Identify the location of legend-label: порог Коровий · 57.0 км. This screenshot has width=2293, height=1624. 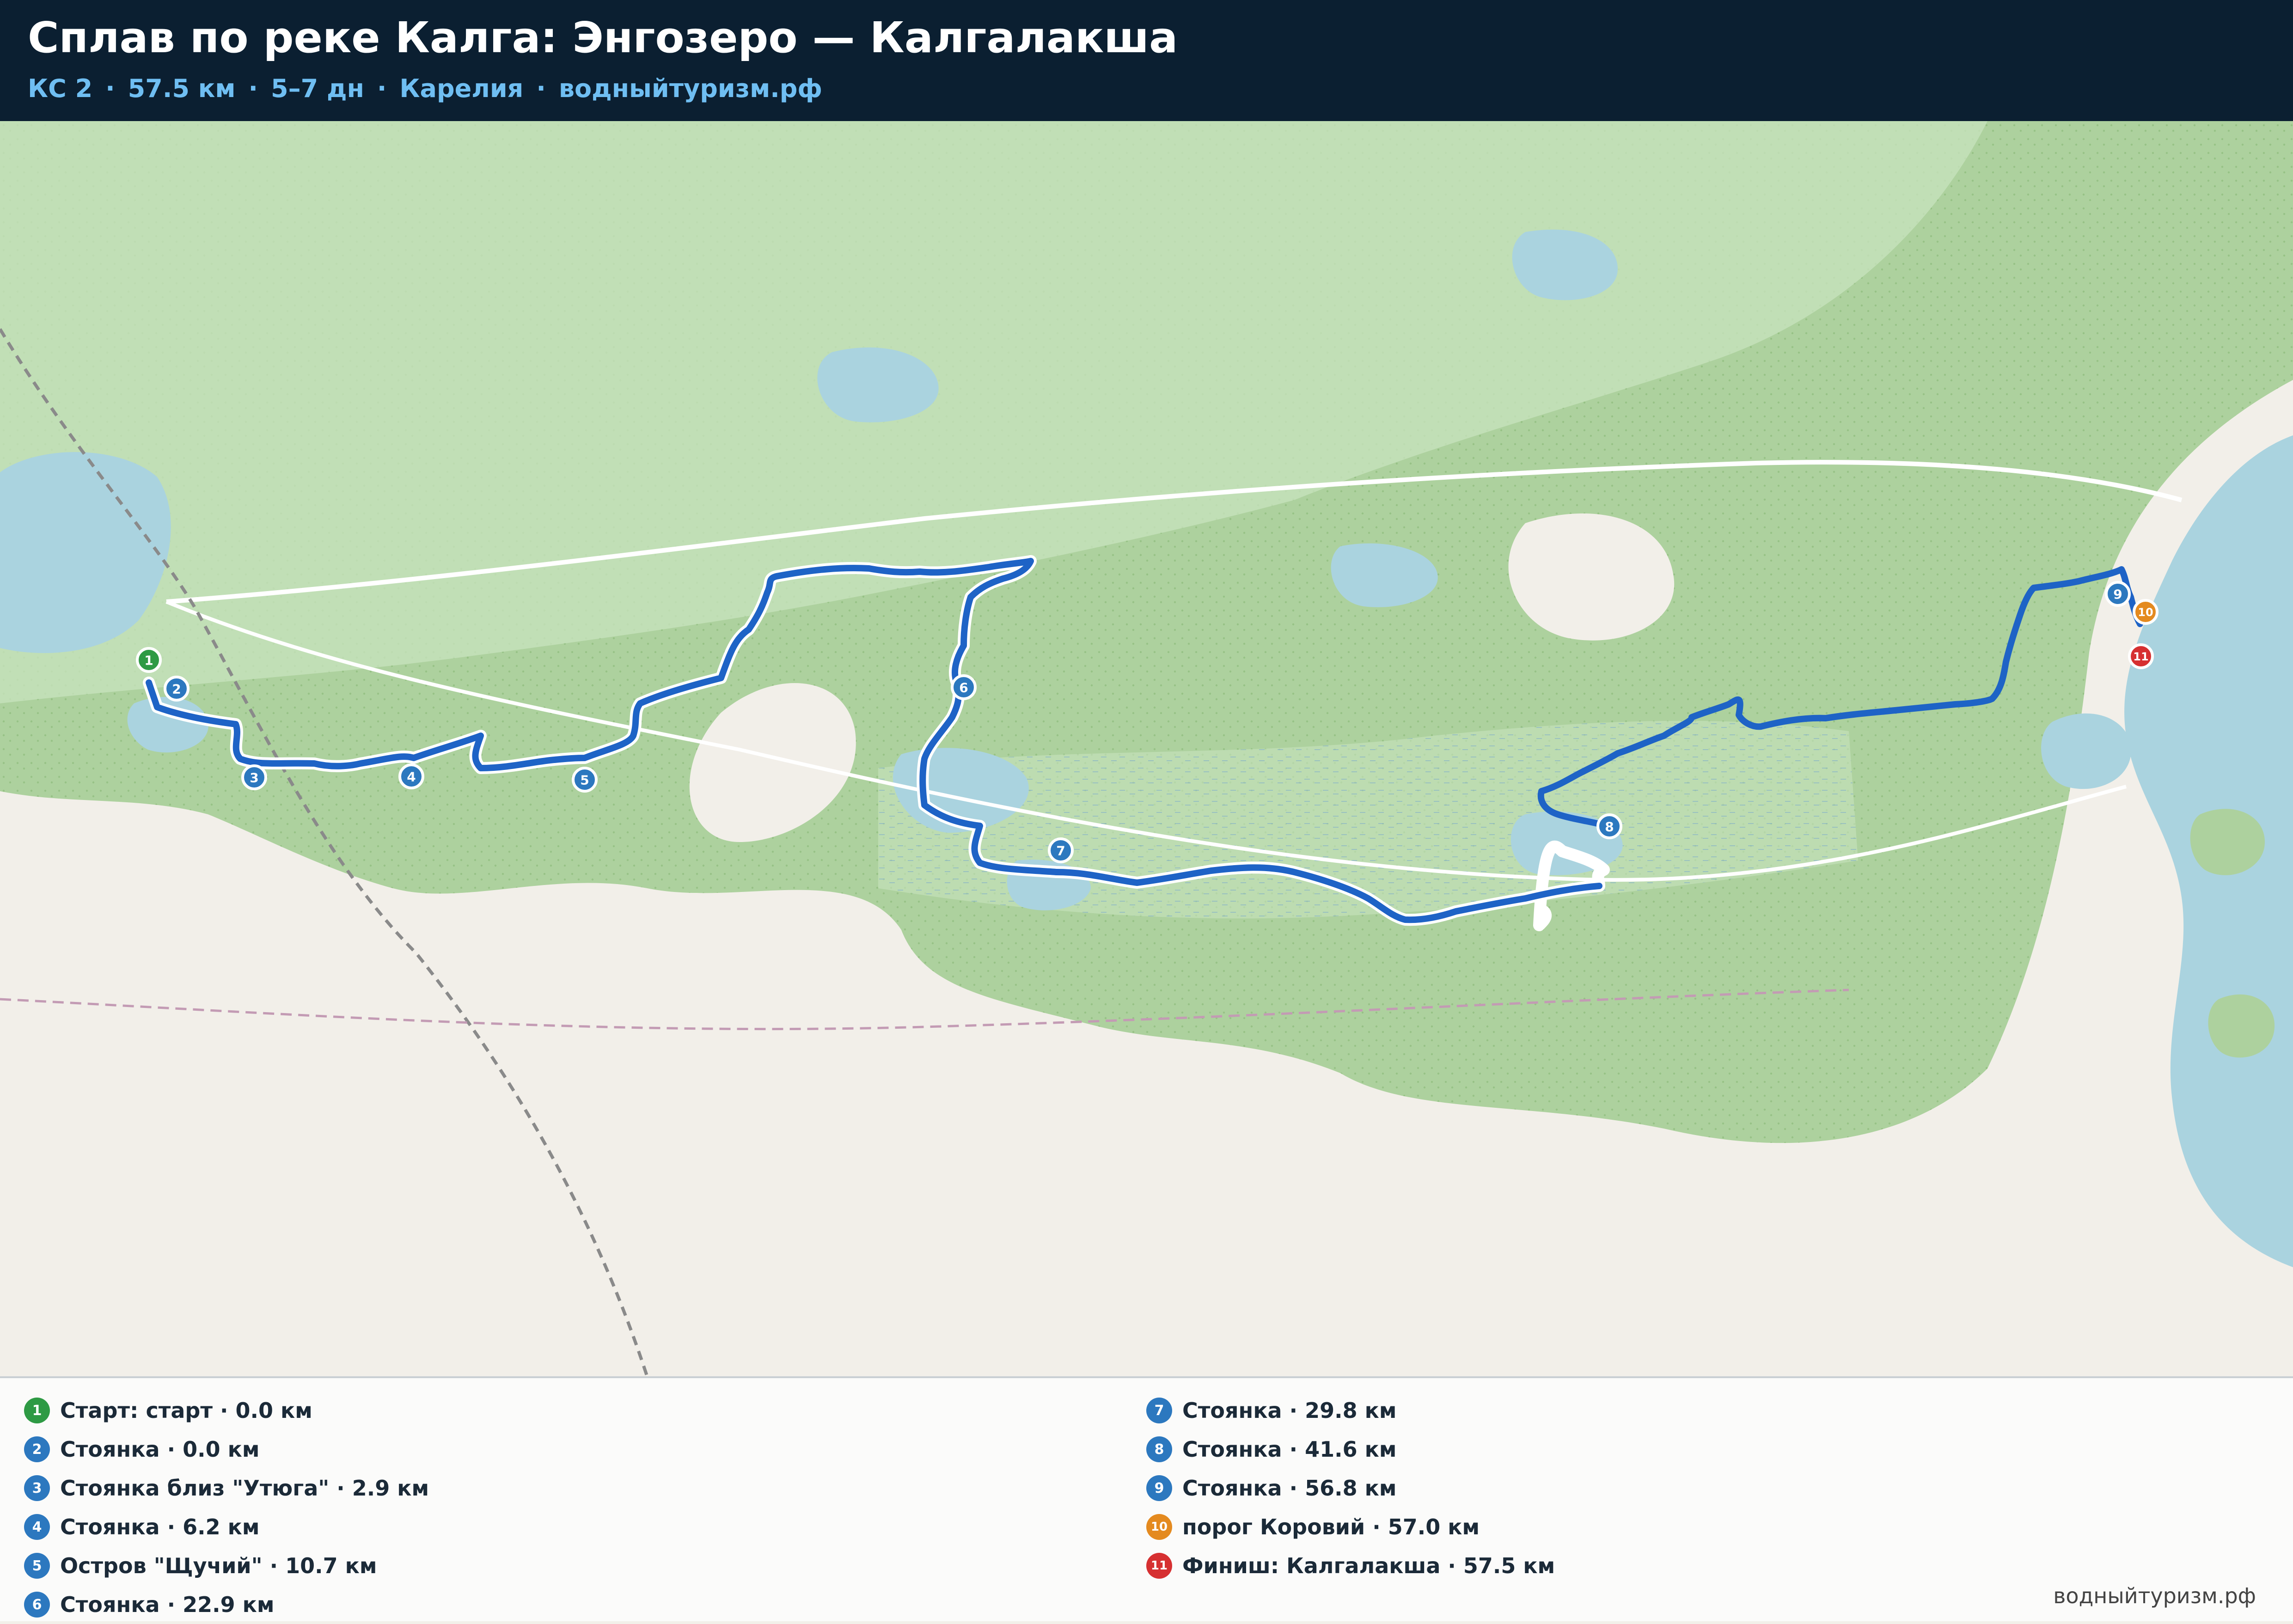
(1331, 1526).